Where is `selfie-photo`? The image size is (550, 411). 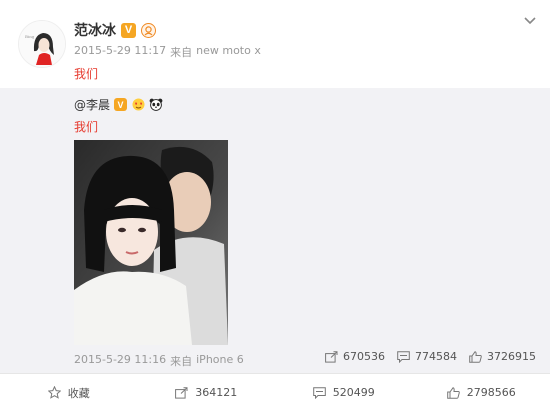 selfie-photo is located at coordinates (151, 242).